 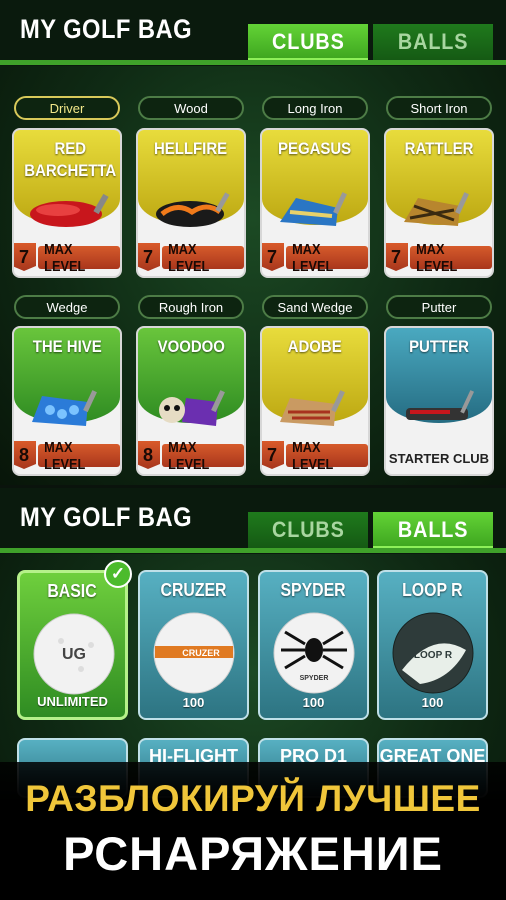 I want to click on rough-iron-club-icon, so click(x=192, y=408).